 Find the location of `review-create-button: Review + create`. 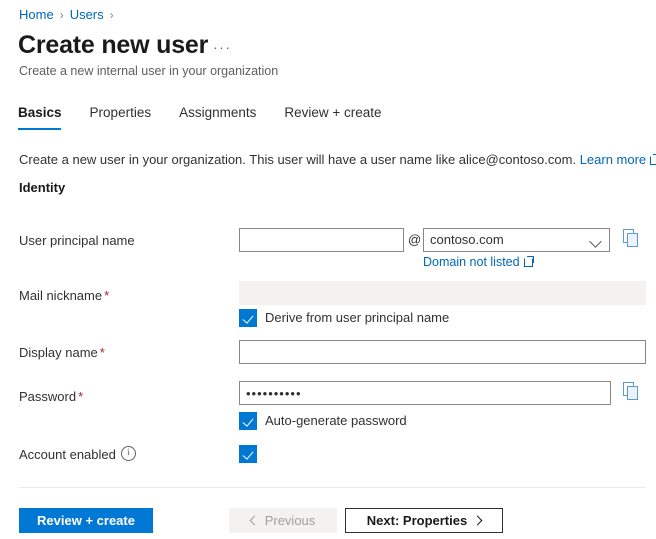

review-create-button: Review + create is located at coordinates (86, 520).